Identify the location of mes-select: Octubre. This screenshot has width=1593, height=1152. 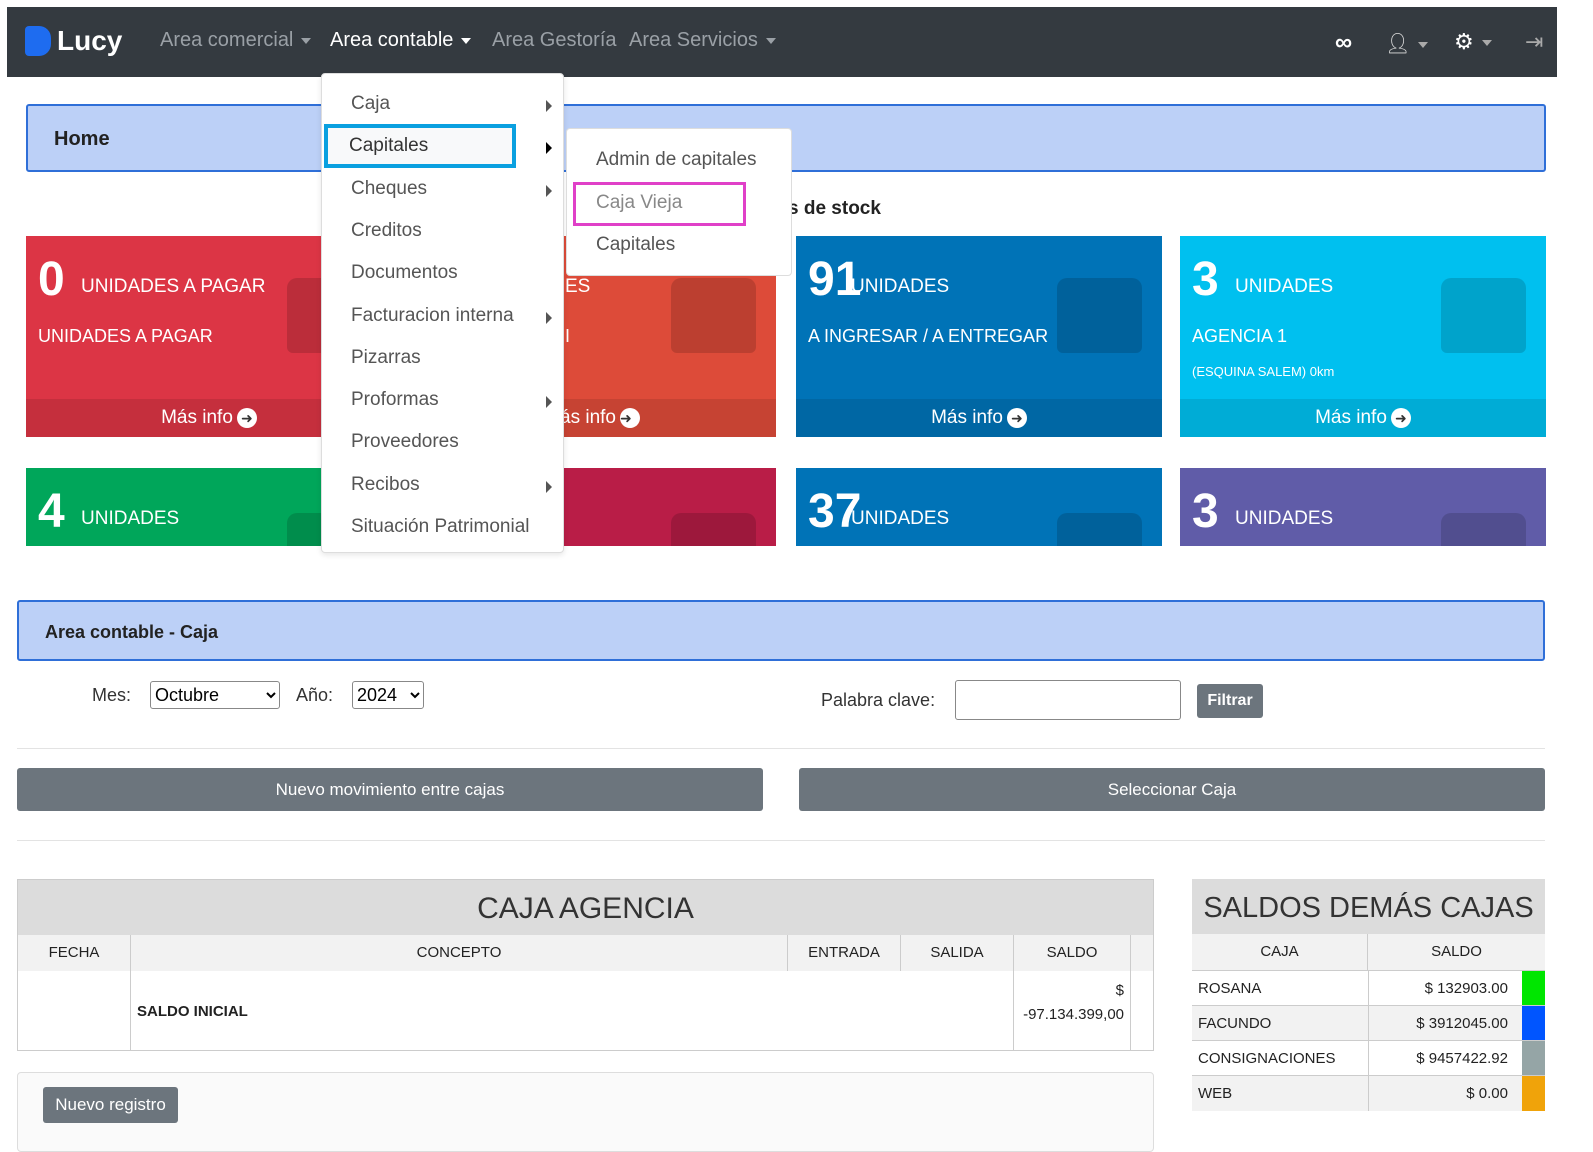
(215, 695).